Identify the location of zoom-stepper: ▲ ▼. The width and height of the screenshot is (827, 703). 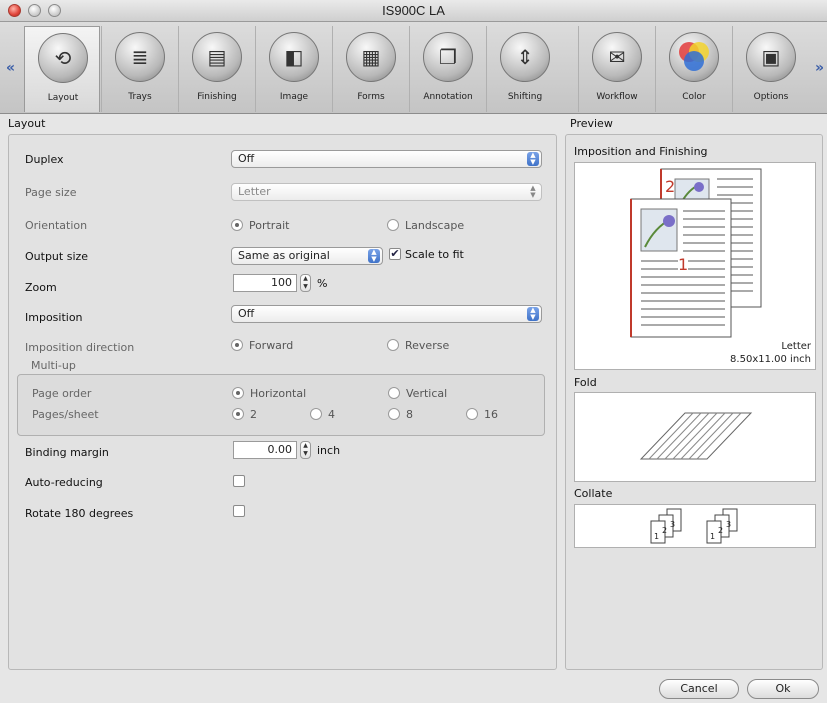
(305, 283).